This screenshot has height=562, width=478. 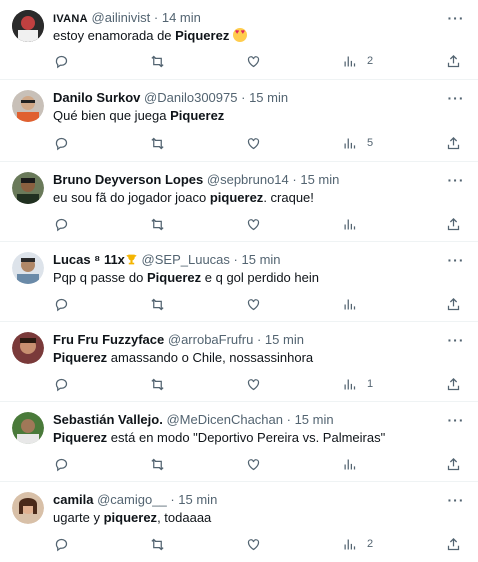 What do you see at coordinates (70, 19) in the screenshot?
I see `author-name: IVANA` at bounding box center [70, 19].